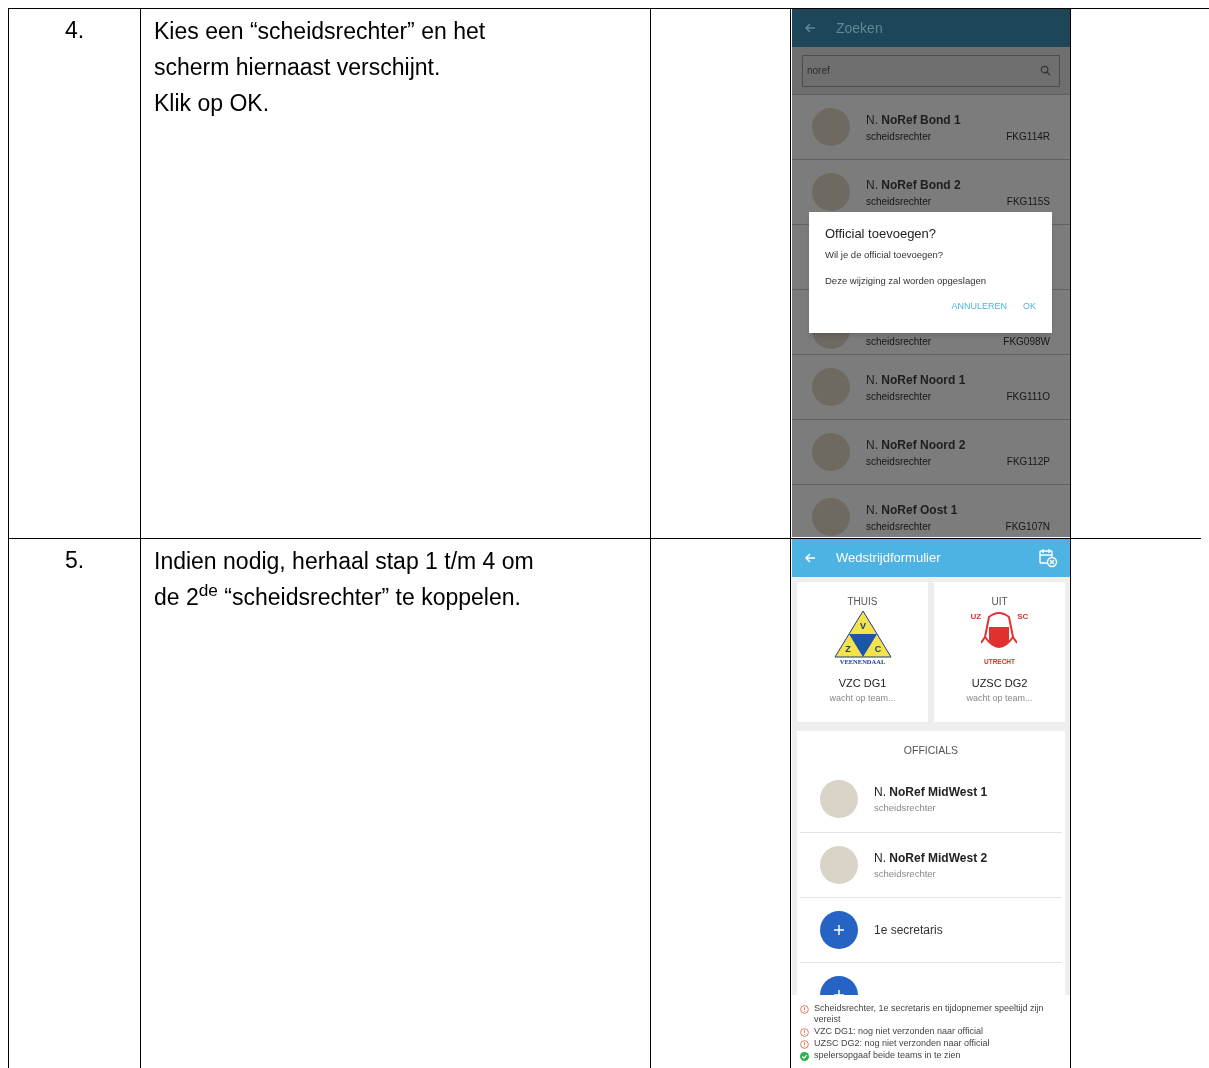 Image resolution: width=1209 pixels, height=1068 pixels. I want to click on back-arrow-icon, so click(810, 28).